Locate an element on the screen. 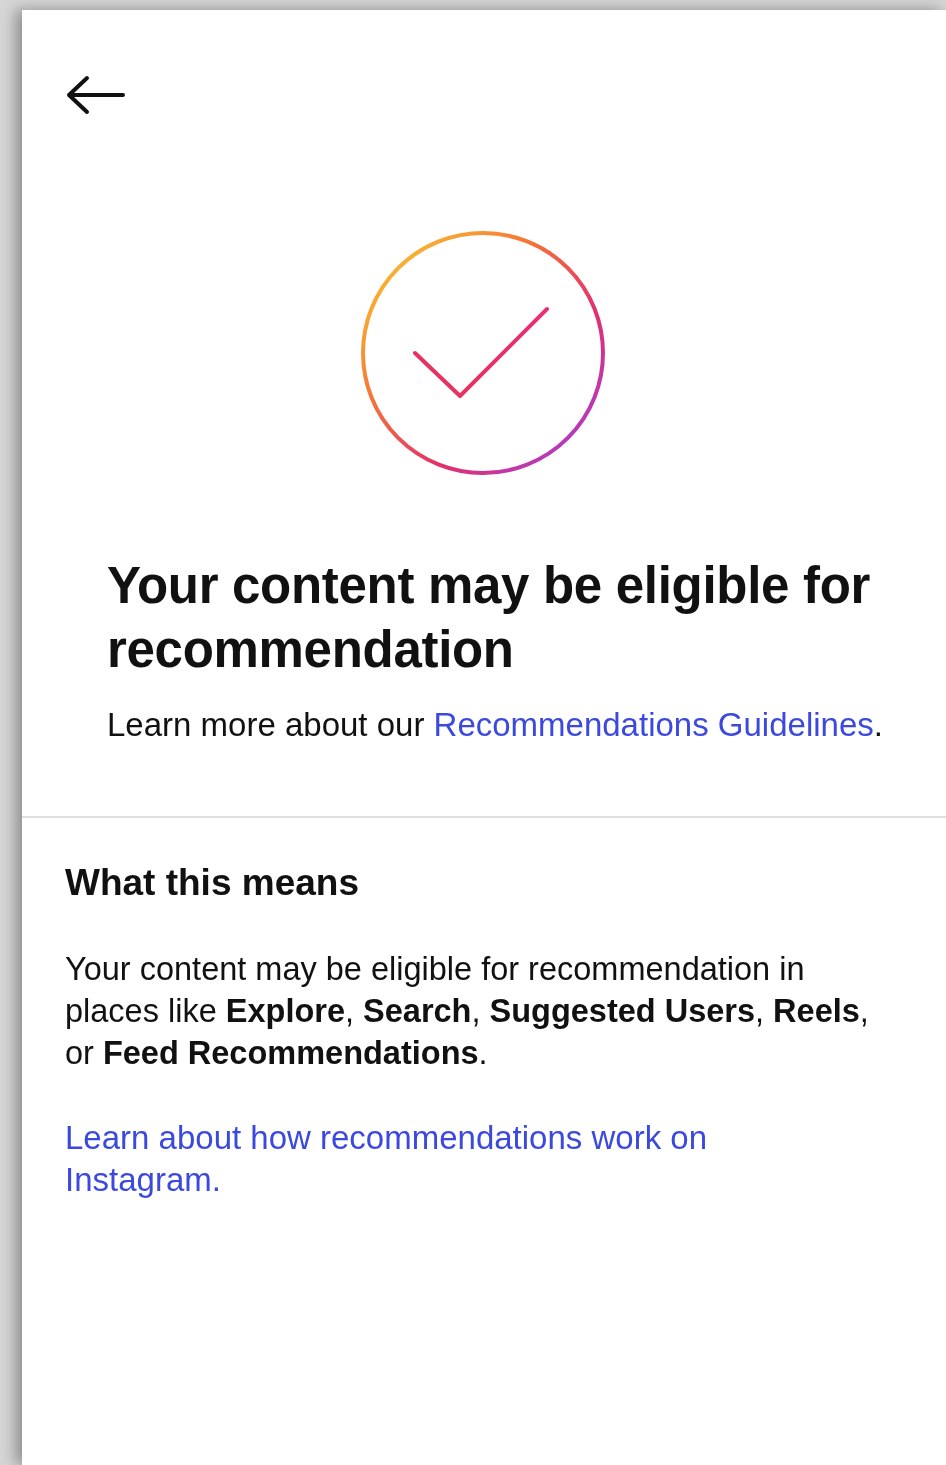 Image resolution: width=946 pixels, height=1465 pixels. section-body: Your content may be eligible for recommendation in places like Explore, Search, Suggested Users, Reels, or Feed Recommendations. is located at coordinates (467, 1011).